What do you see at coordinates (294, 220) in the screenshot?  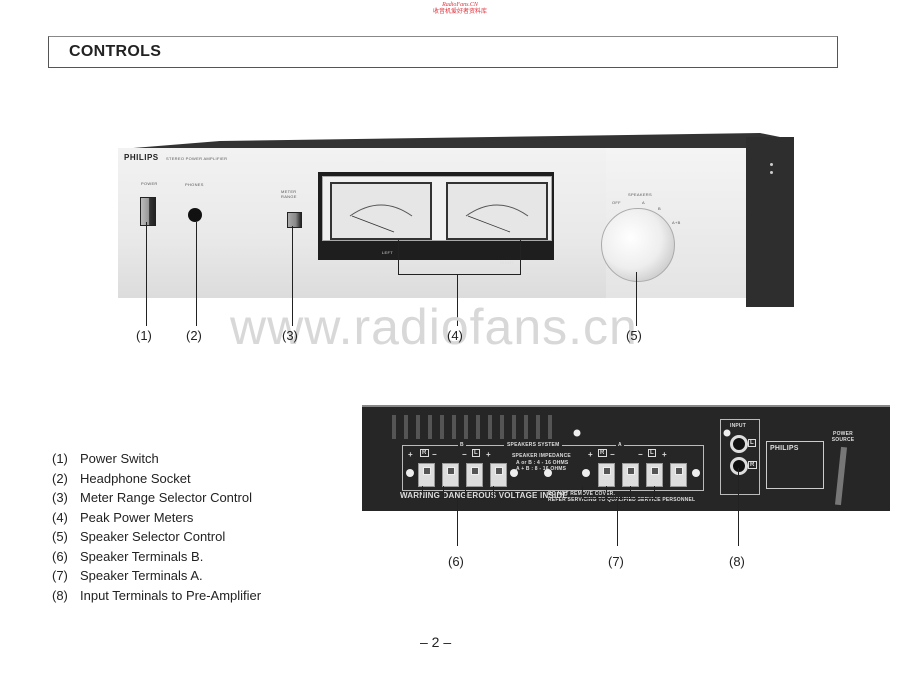 I see `meter-range-button` at bounding box center [294, 220].